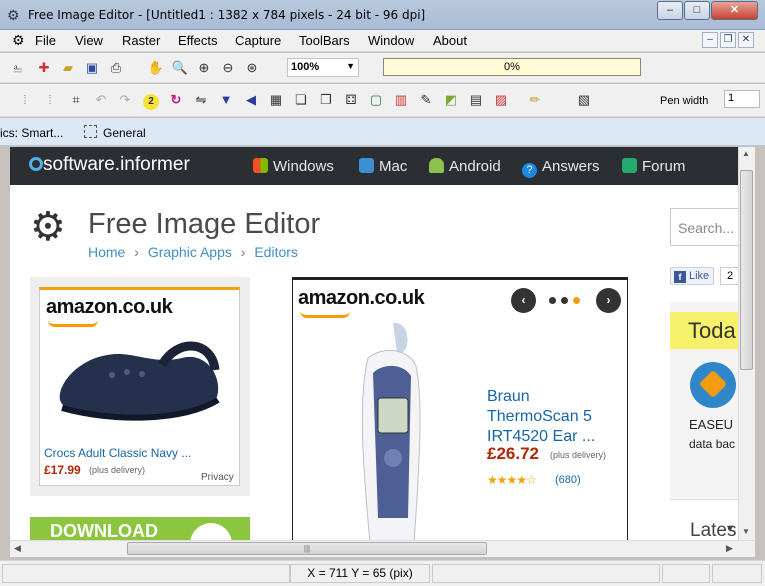  I want to click on menu-file: File, so click(45, 40).